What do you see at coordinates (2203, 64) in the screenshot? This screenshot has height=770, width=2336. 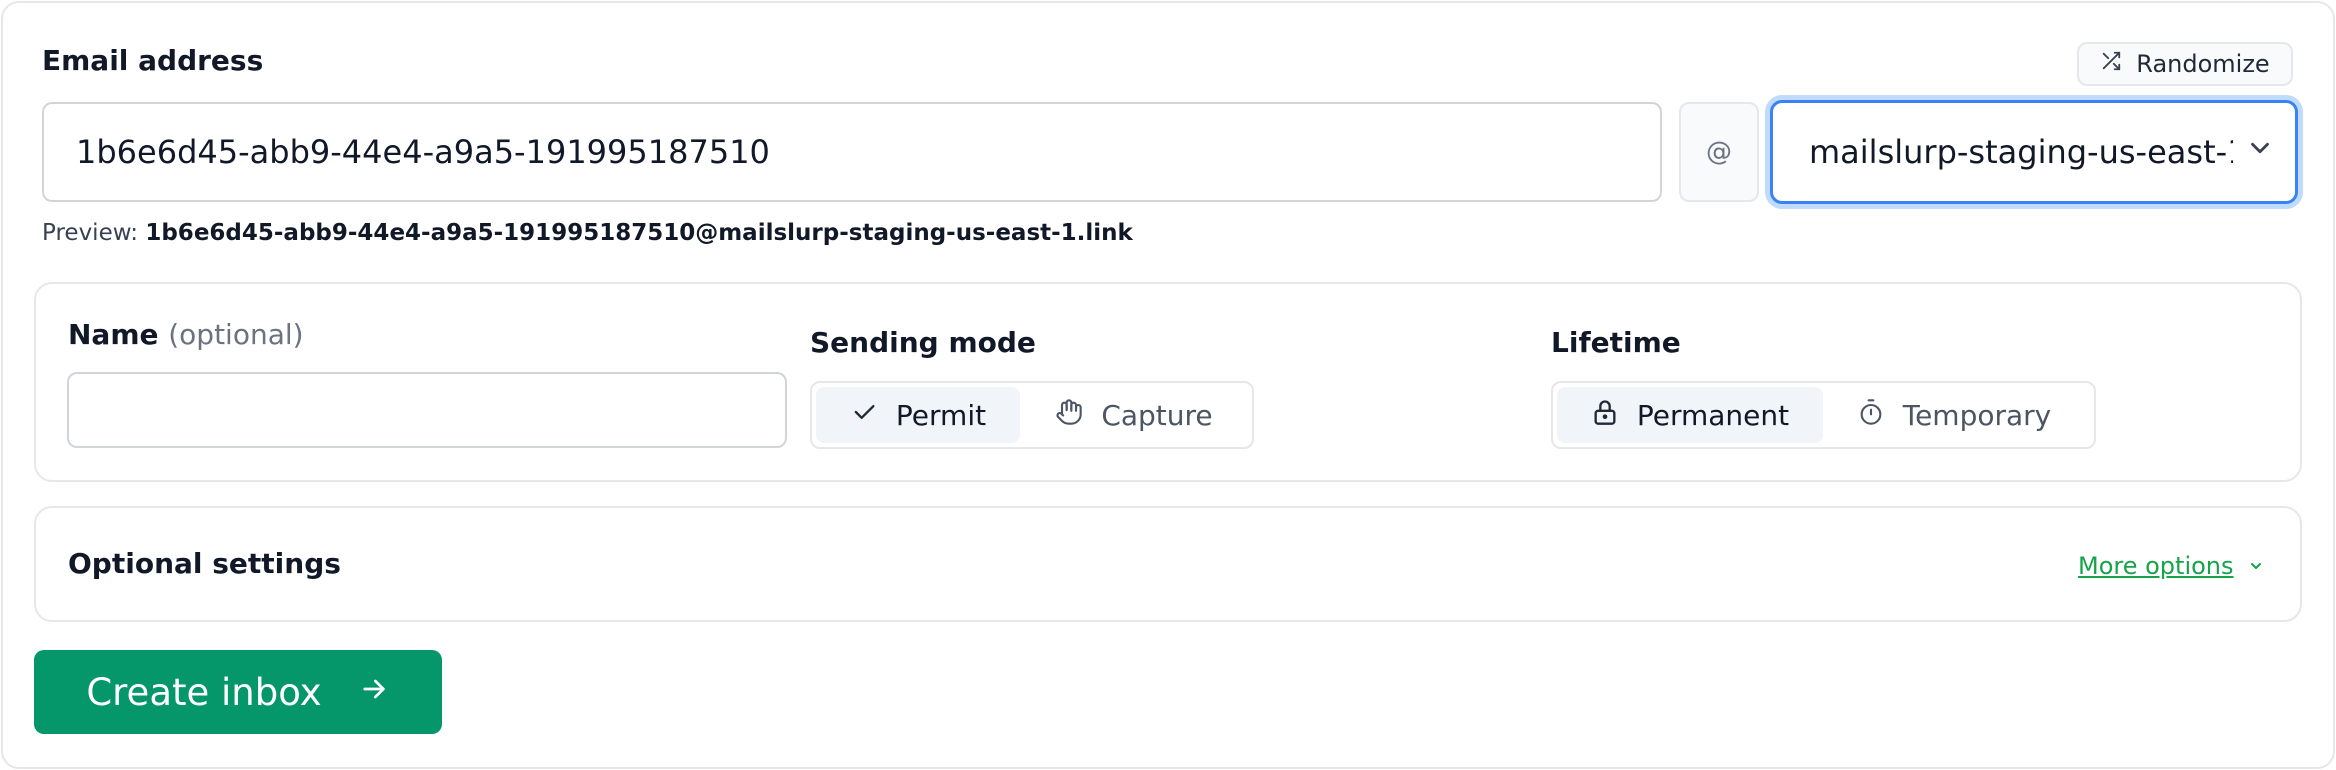 I see `randomize-label: Randomize` at bounding box center [2203, 64].